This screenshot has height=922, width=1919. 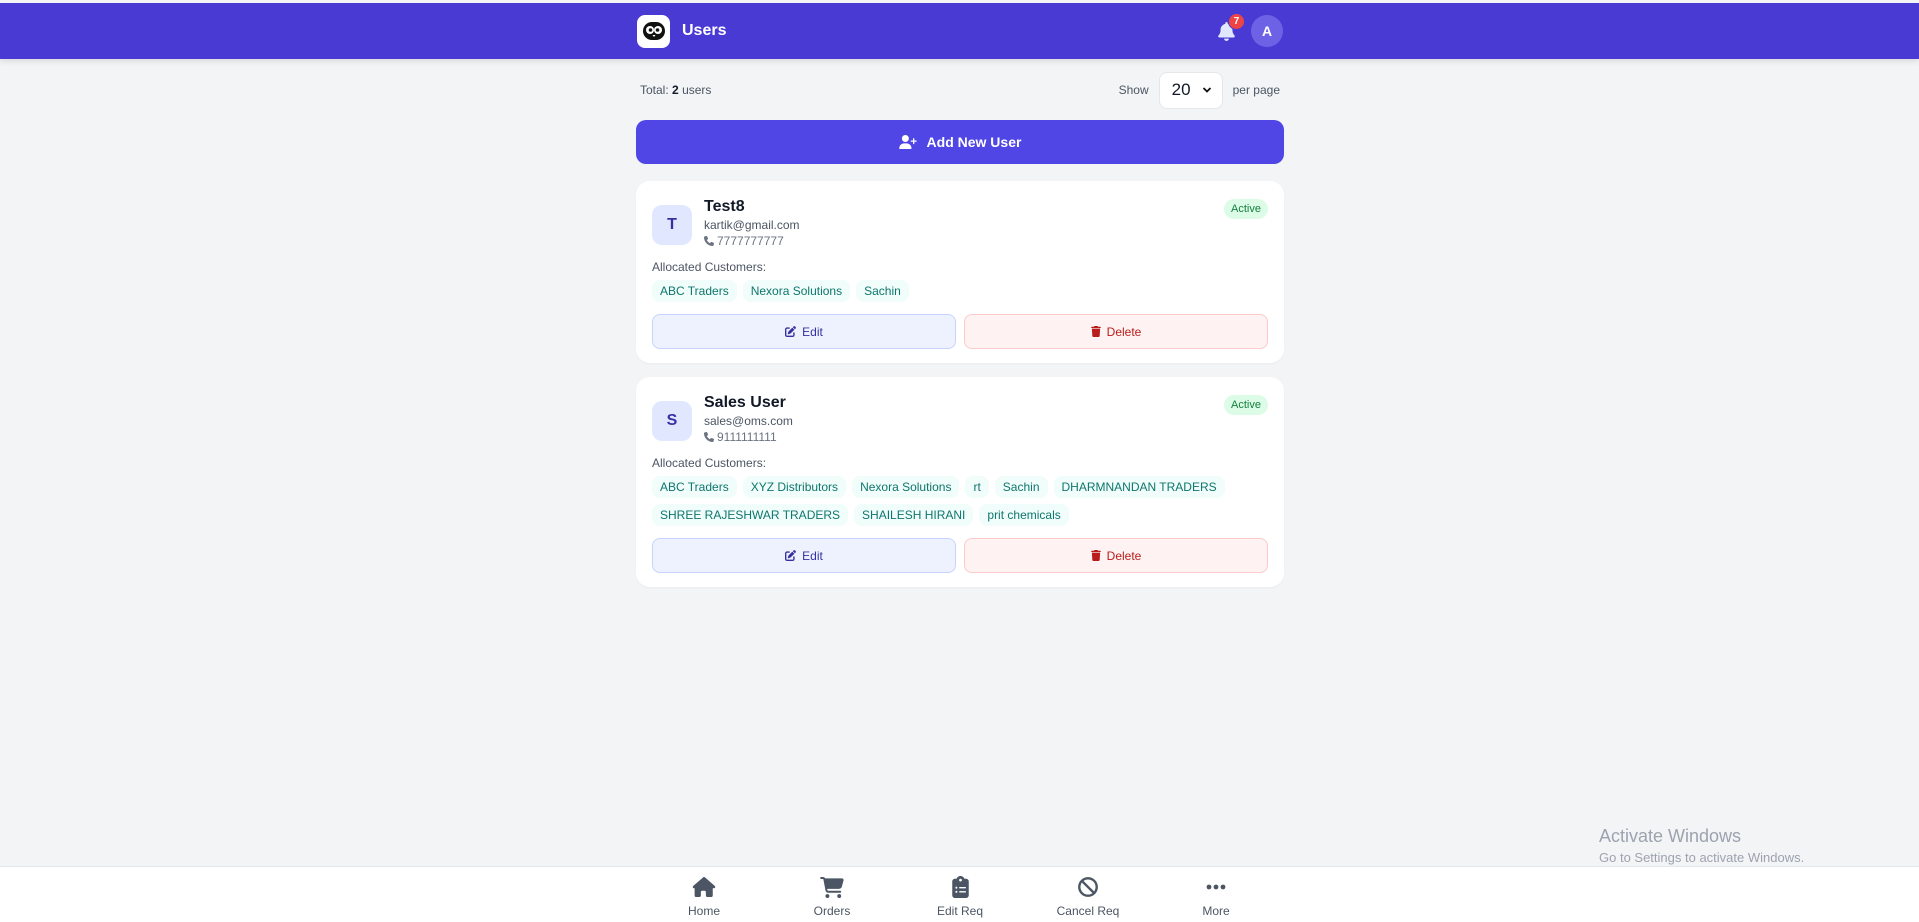 I want to click on user-phone-row: 9111111111, so click(x=748, y=437).